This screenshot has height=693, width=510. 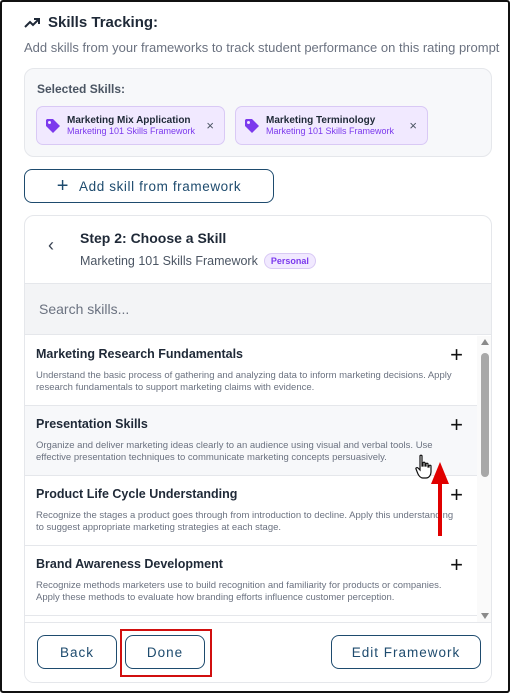 I want to click on plus-icon: +, so click(x=63, y=186).